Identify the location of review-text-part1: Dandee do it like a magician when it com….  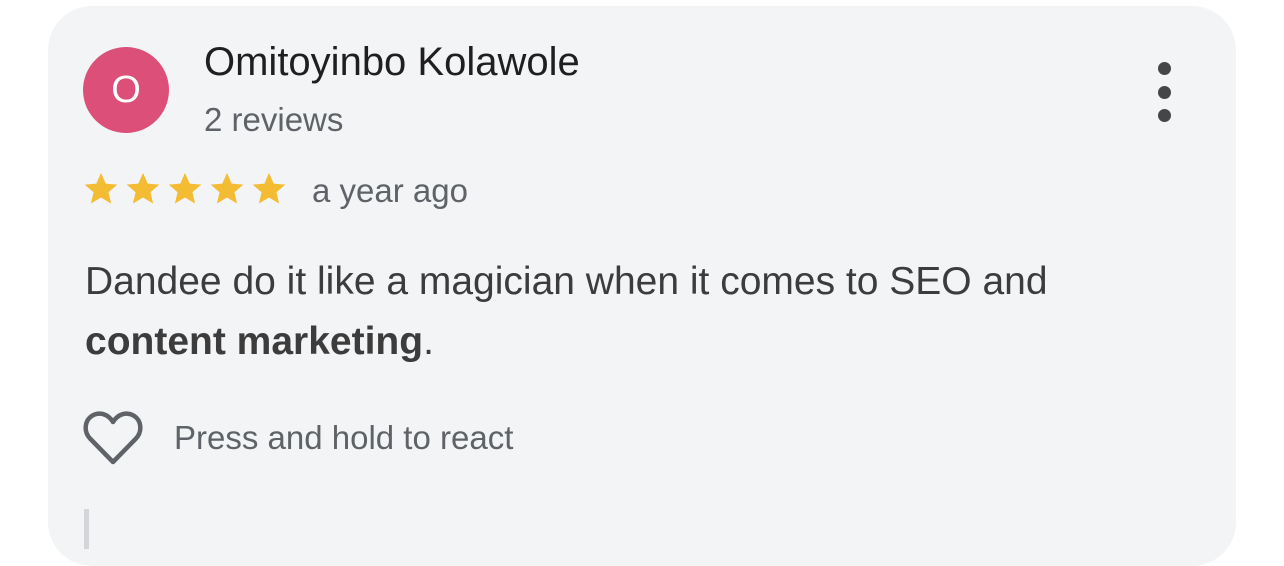
(566, 281).